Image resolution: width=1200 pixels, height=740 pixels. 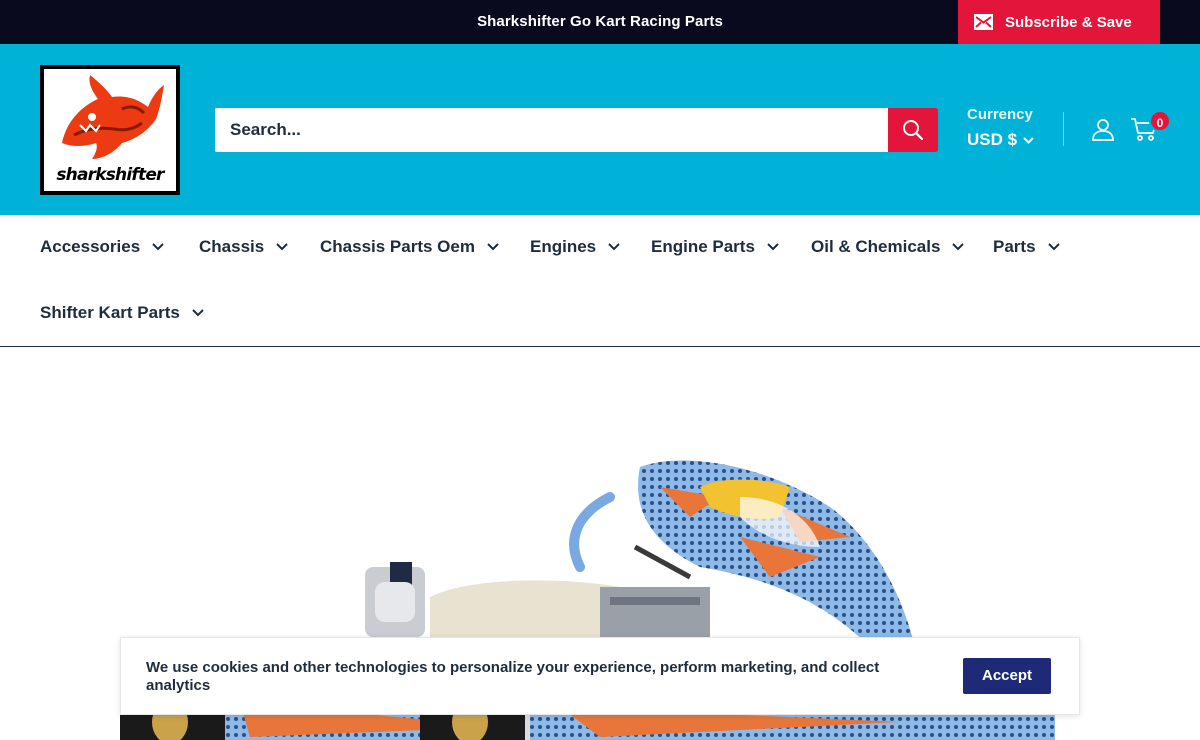 I want to click on store-logo: sharkshifter, so click(x=110, y=130).